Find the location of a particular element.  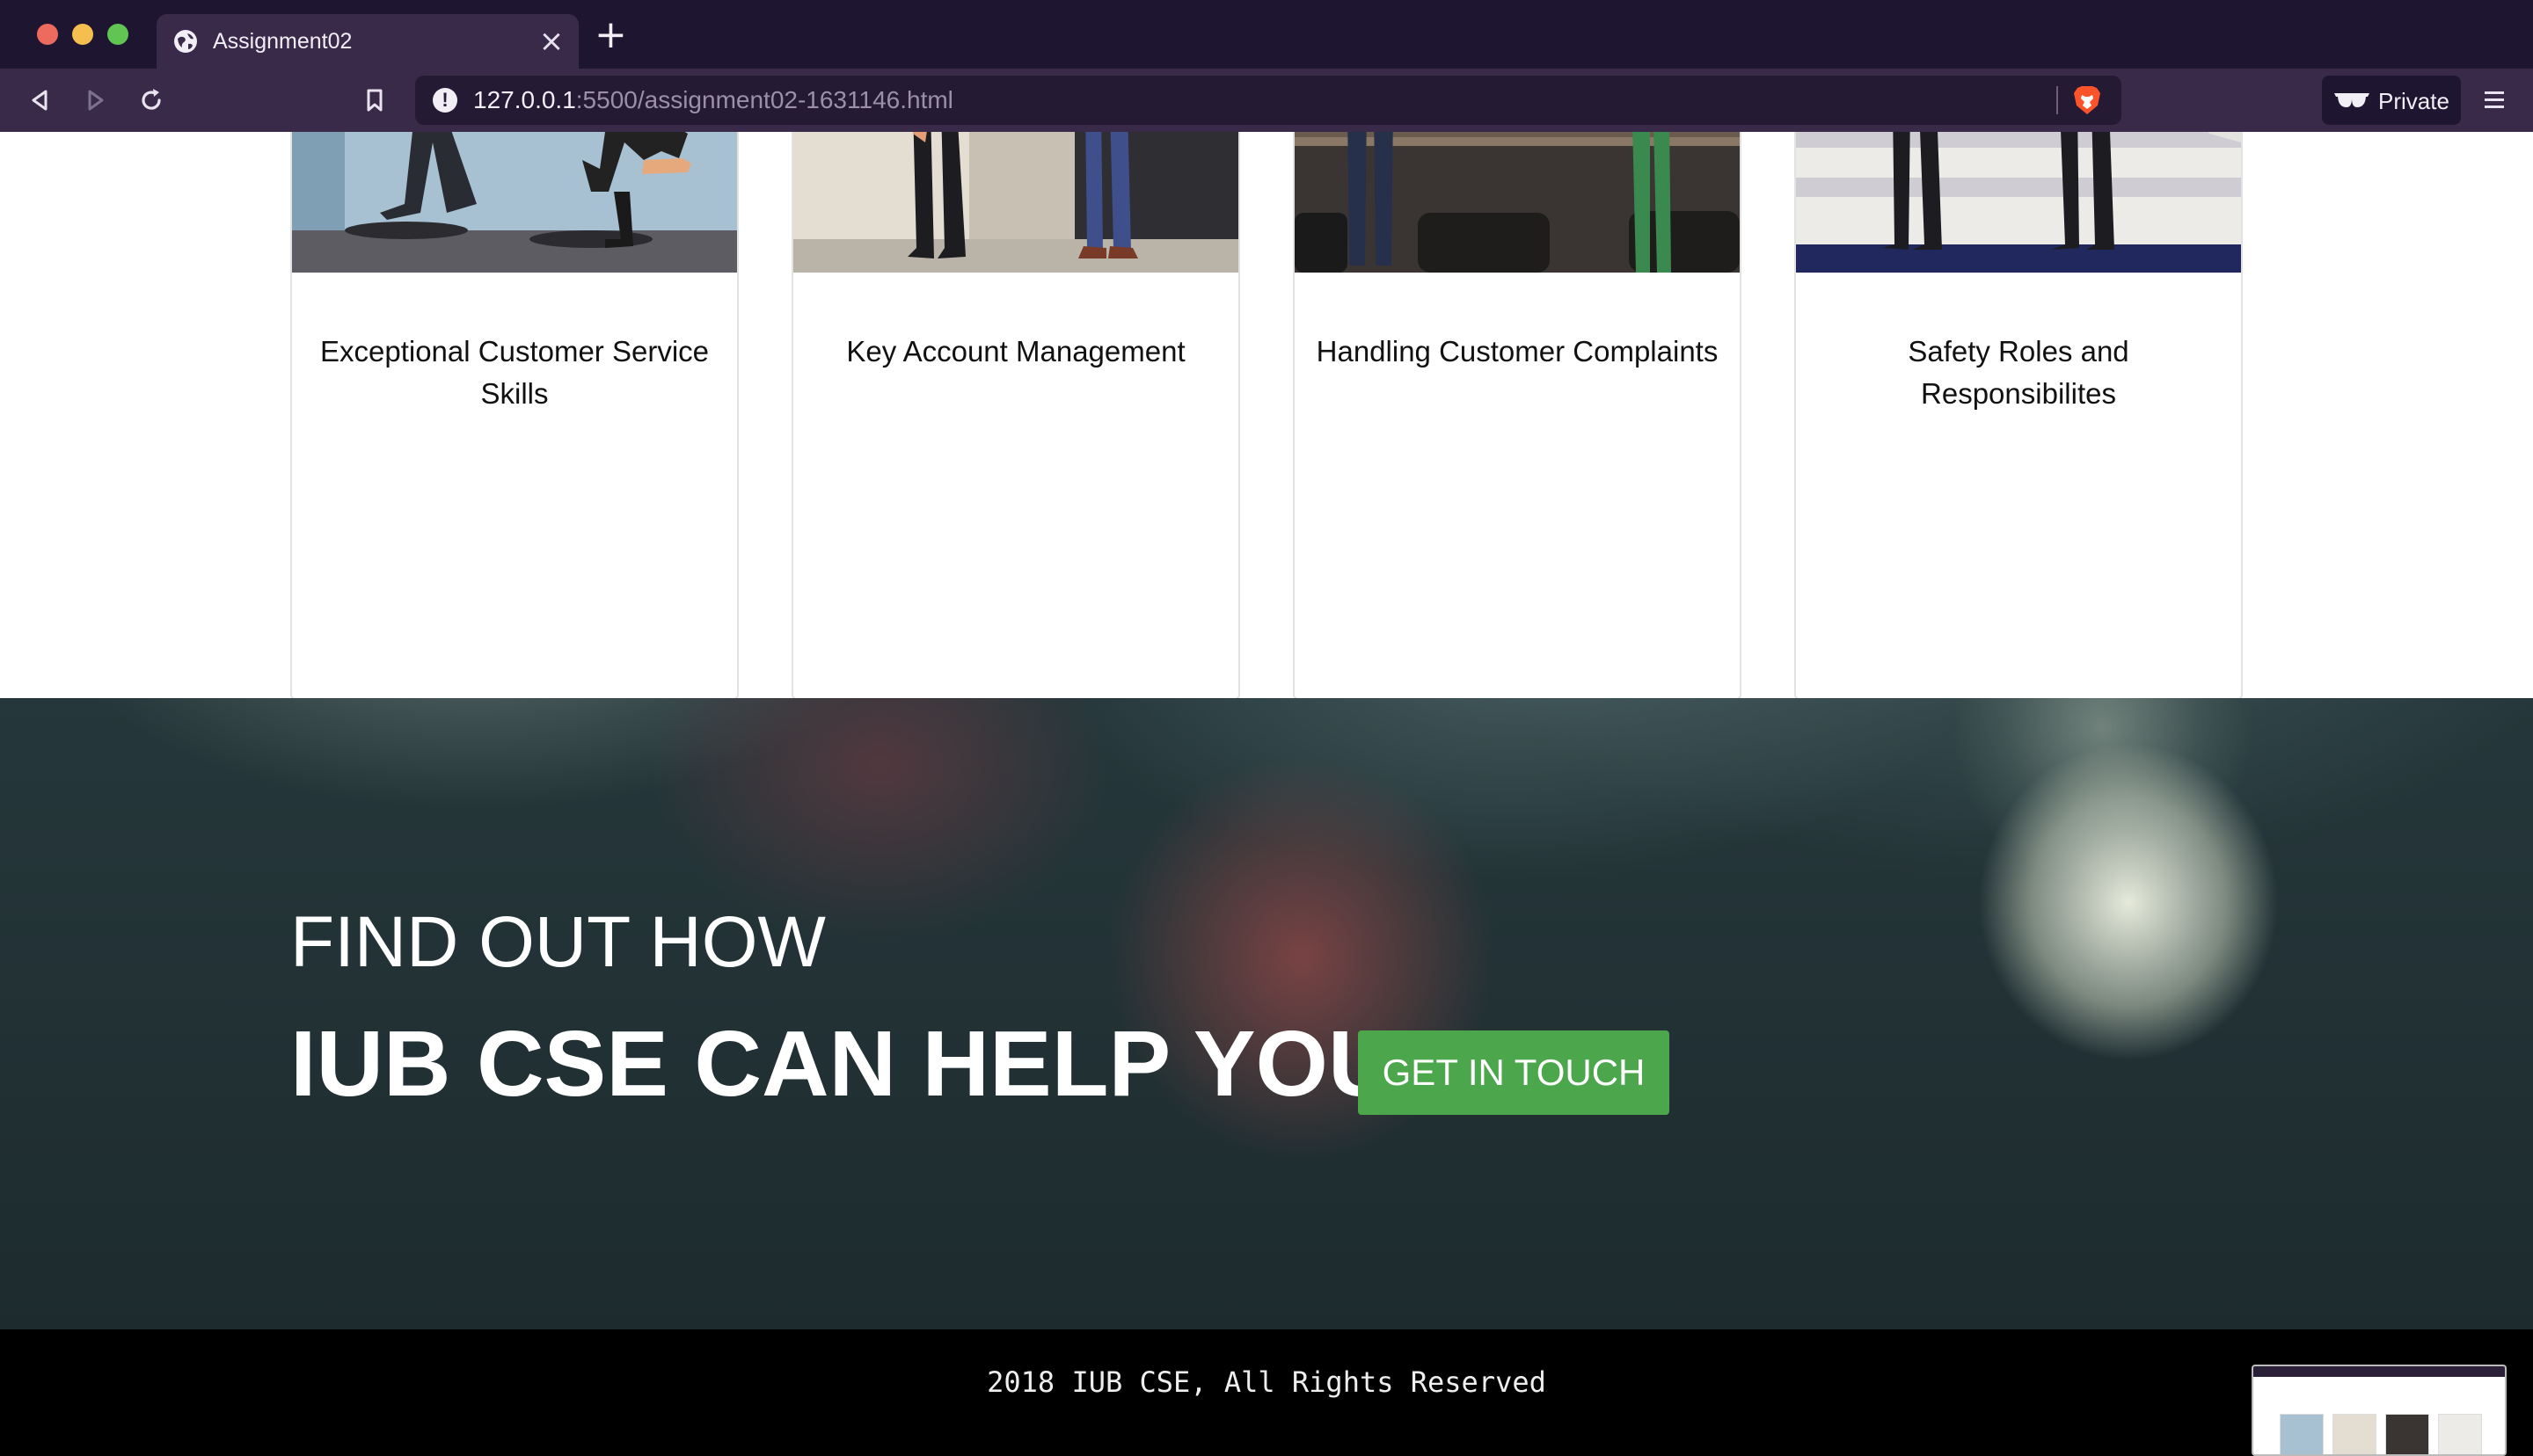

url-text: 127.0.0.1:5500/assignment02-1631146.html is located at coordinates (713, 100).